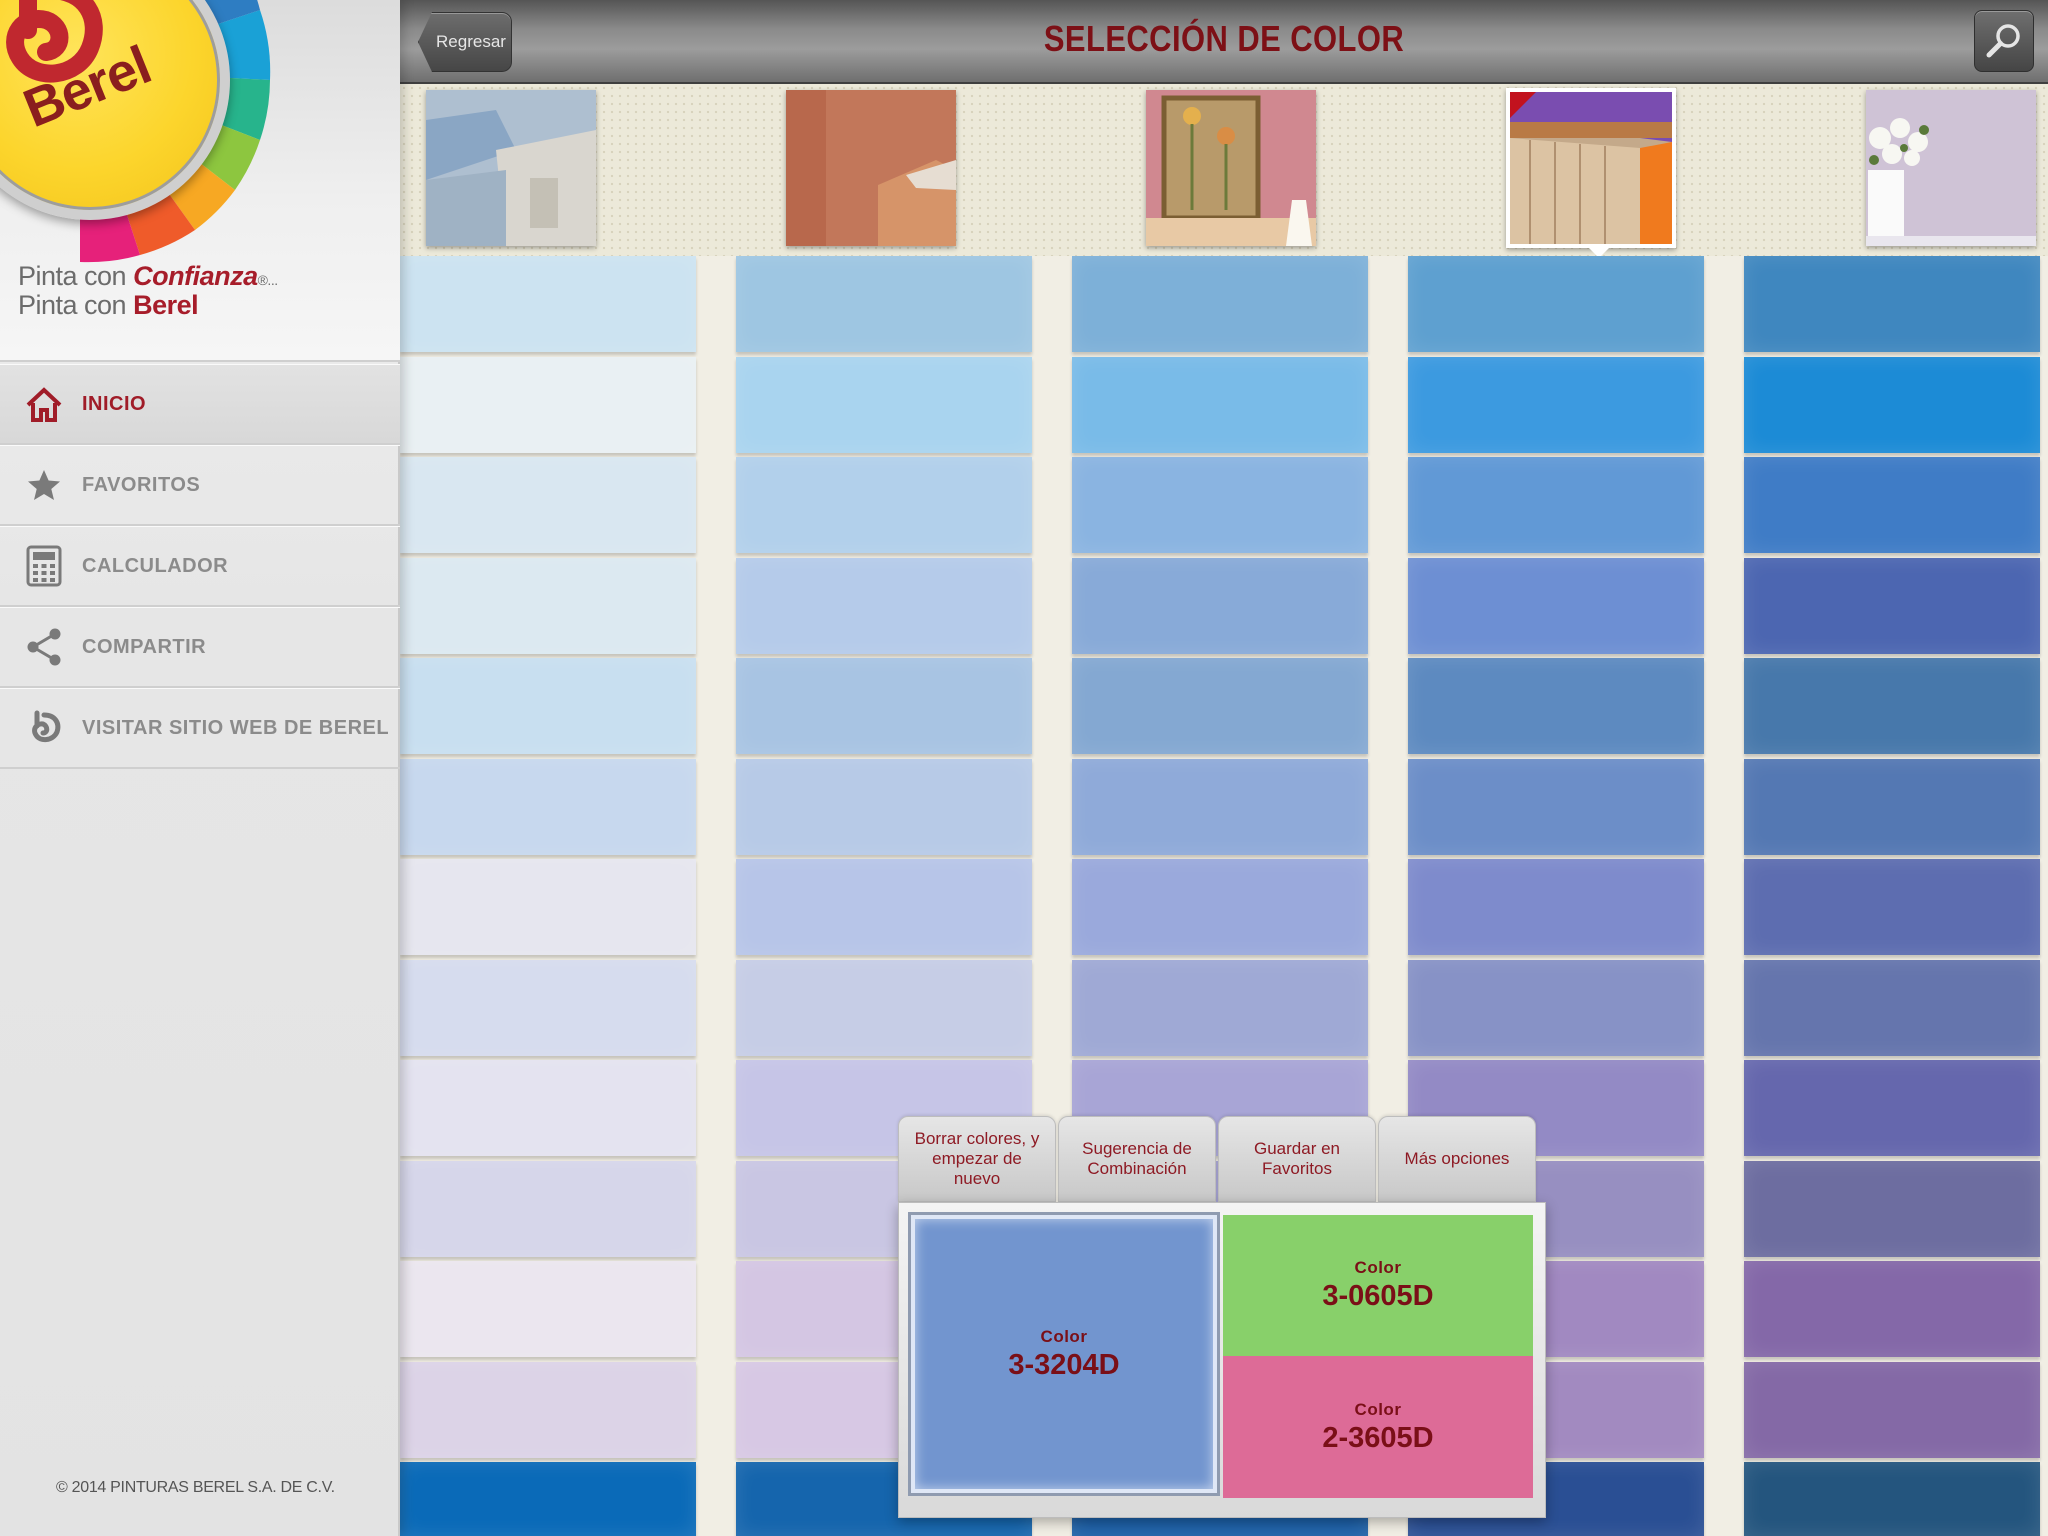 The image size is (2048, 1536). What do you see at coordinates (44, 647) in the screenshot?
I see `share-icon` at bounding box center [44, 647].